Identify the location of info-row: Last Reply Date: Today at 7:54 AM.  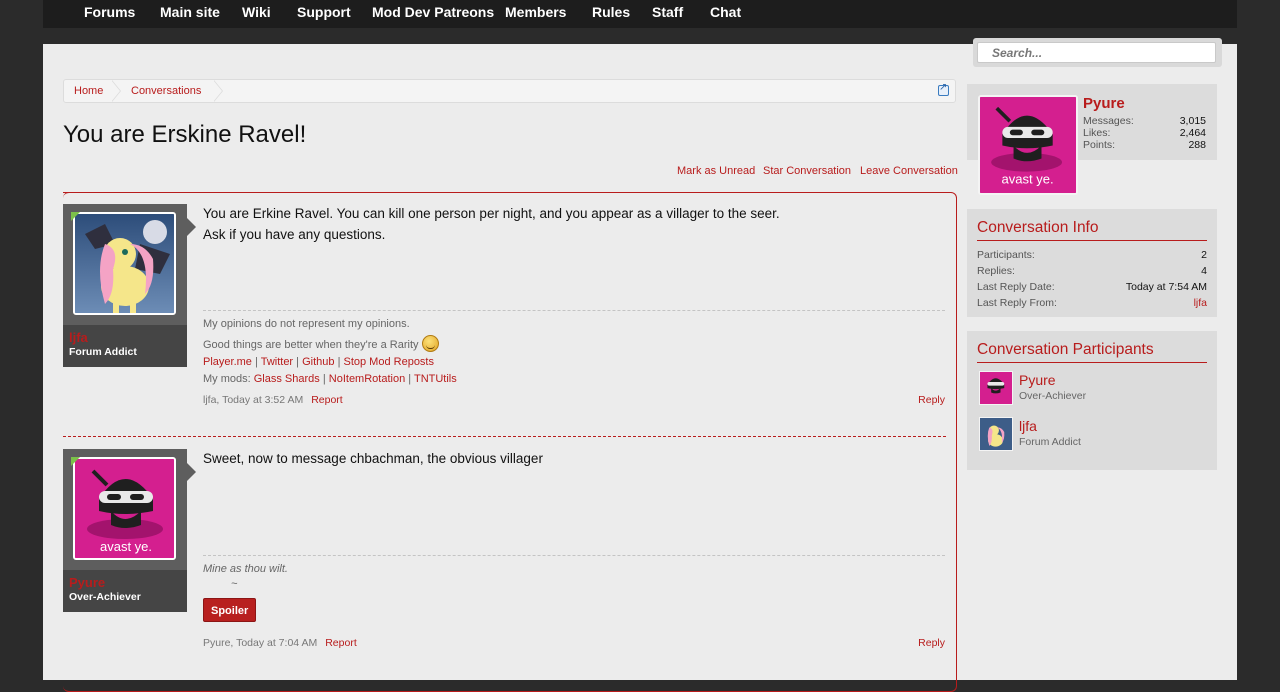
(1092, 288).